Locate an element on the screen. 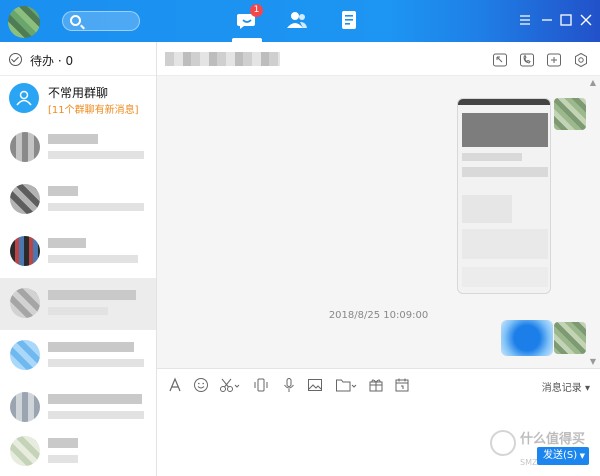 The image size is (600, 476). title-bar: 1 is located at coordinates (300, 21).